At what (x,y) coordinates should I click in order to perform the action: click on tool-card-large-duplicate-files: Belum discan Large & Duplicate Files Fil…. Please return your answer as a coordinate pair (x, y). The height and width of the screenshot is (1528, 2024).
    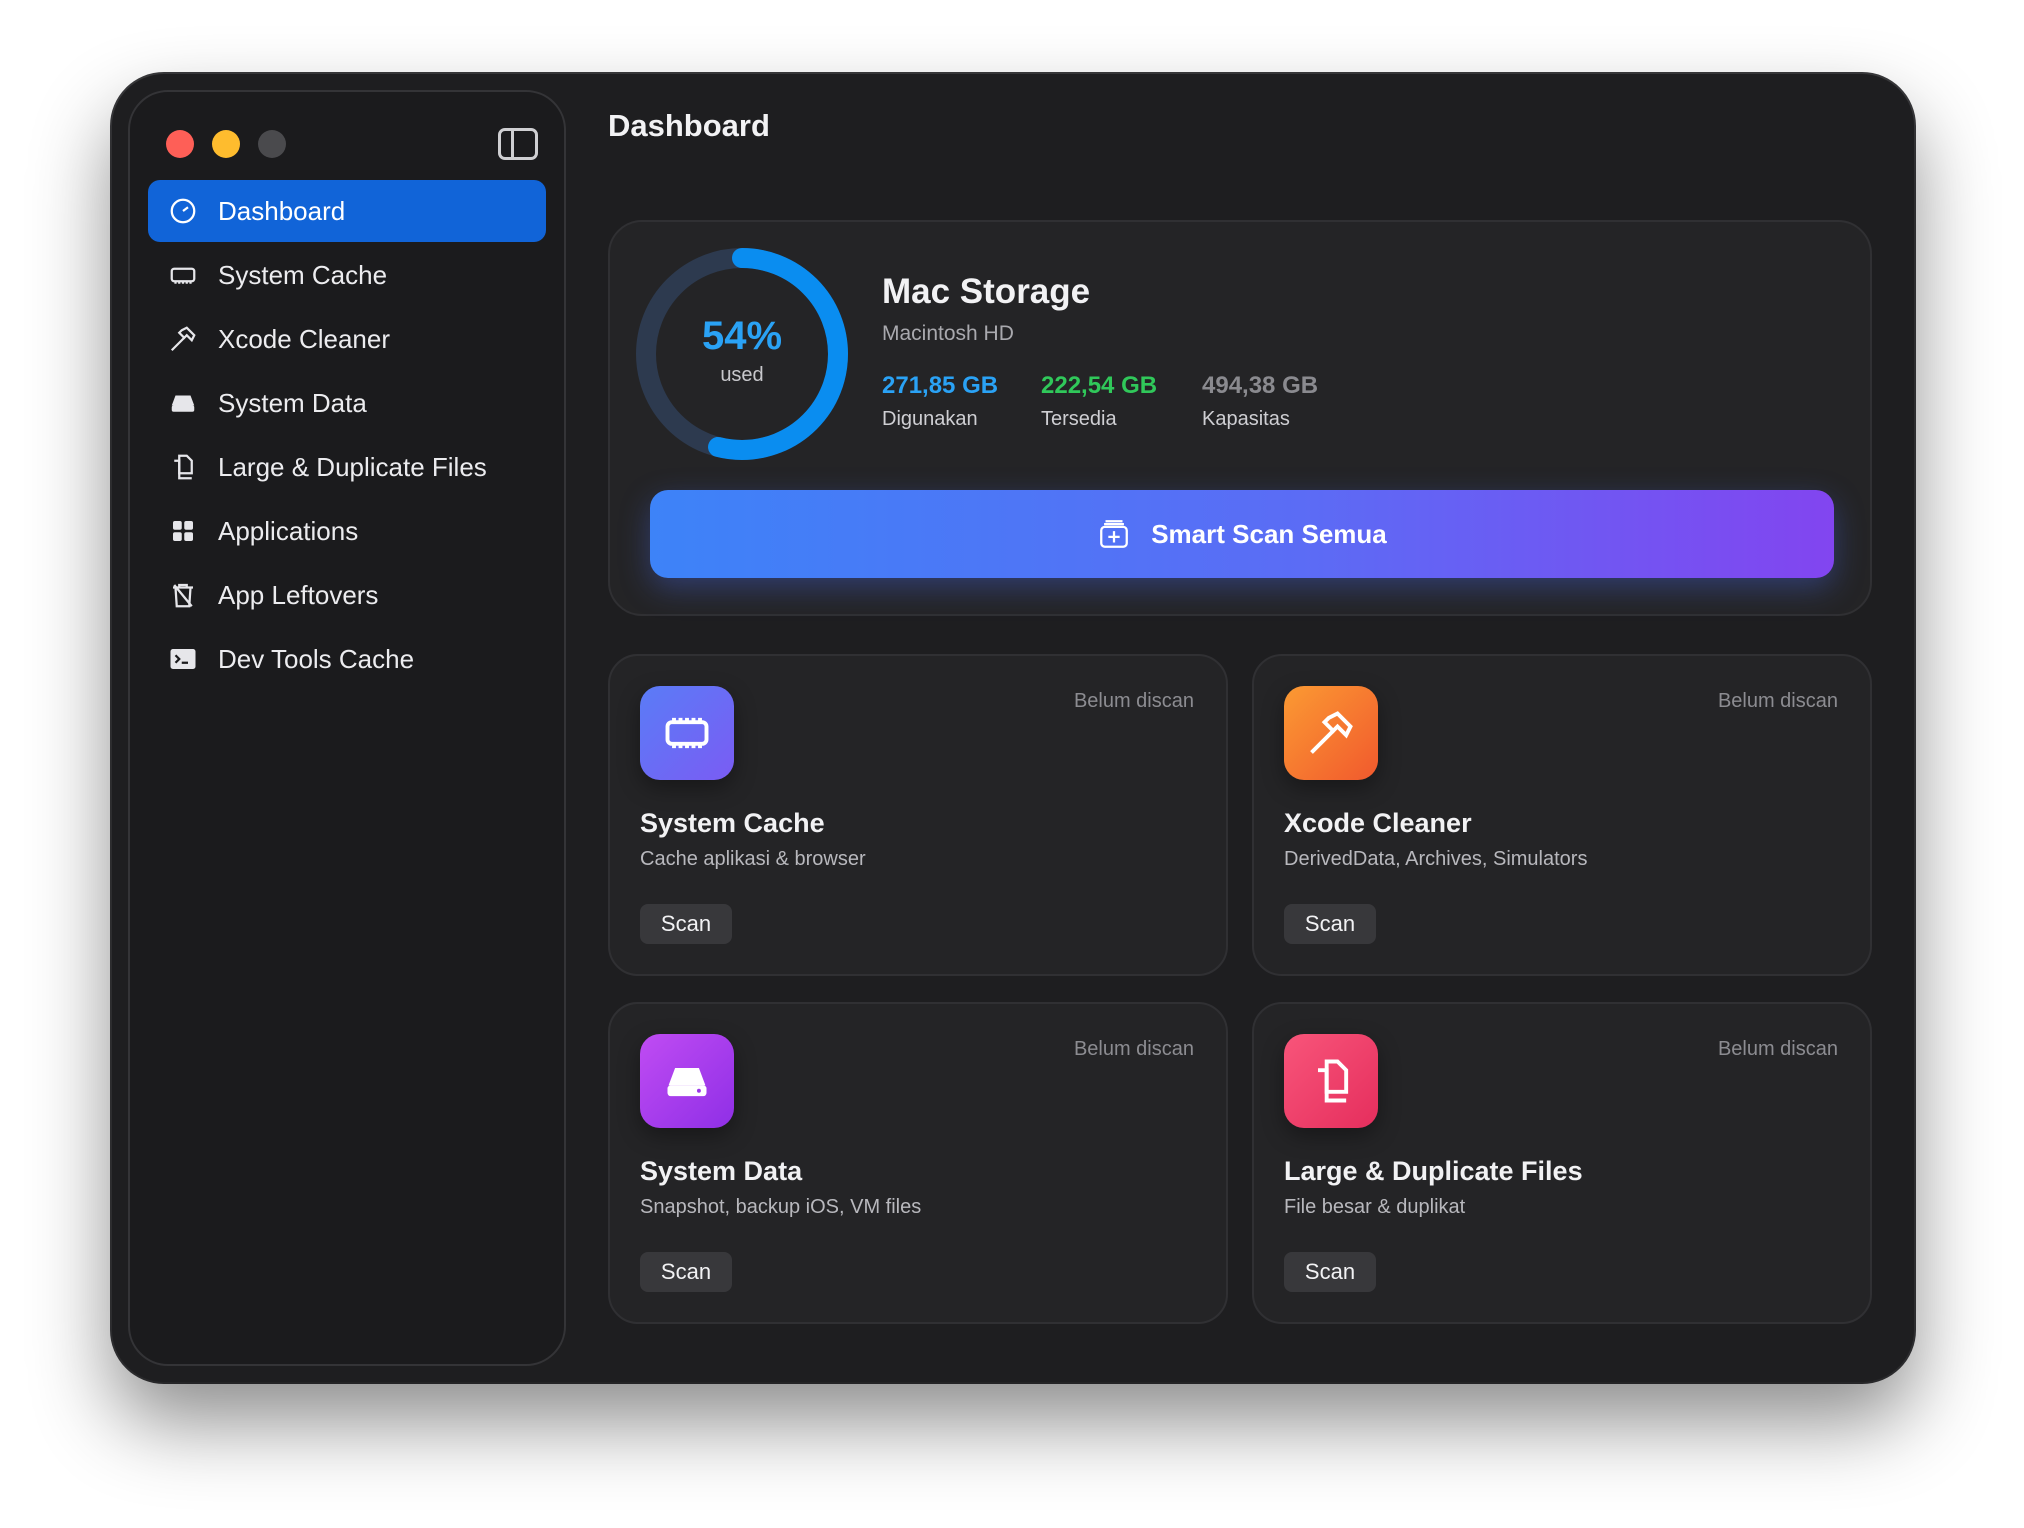
    Looking at the image, I should click on (1562, 1163).